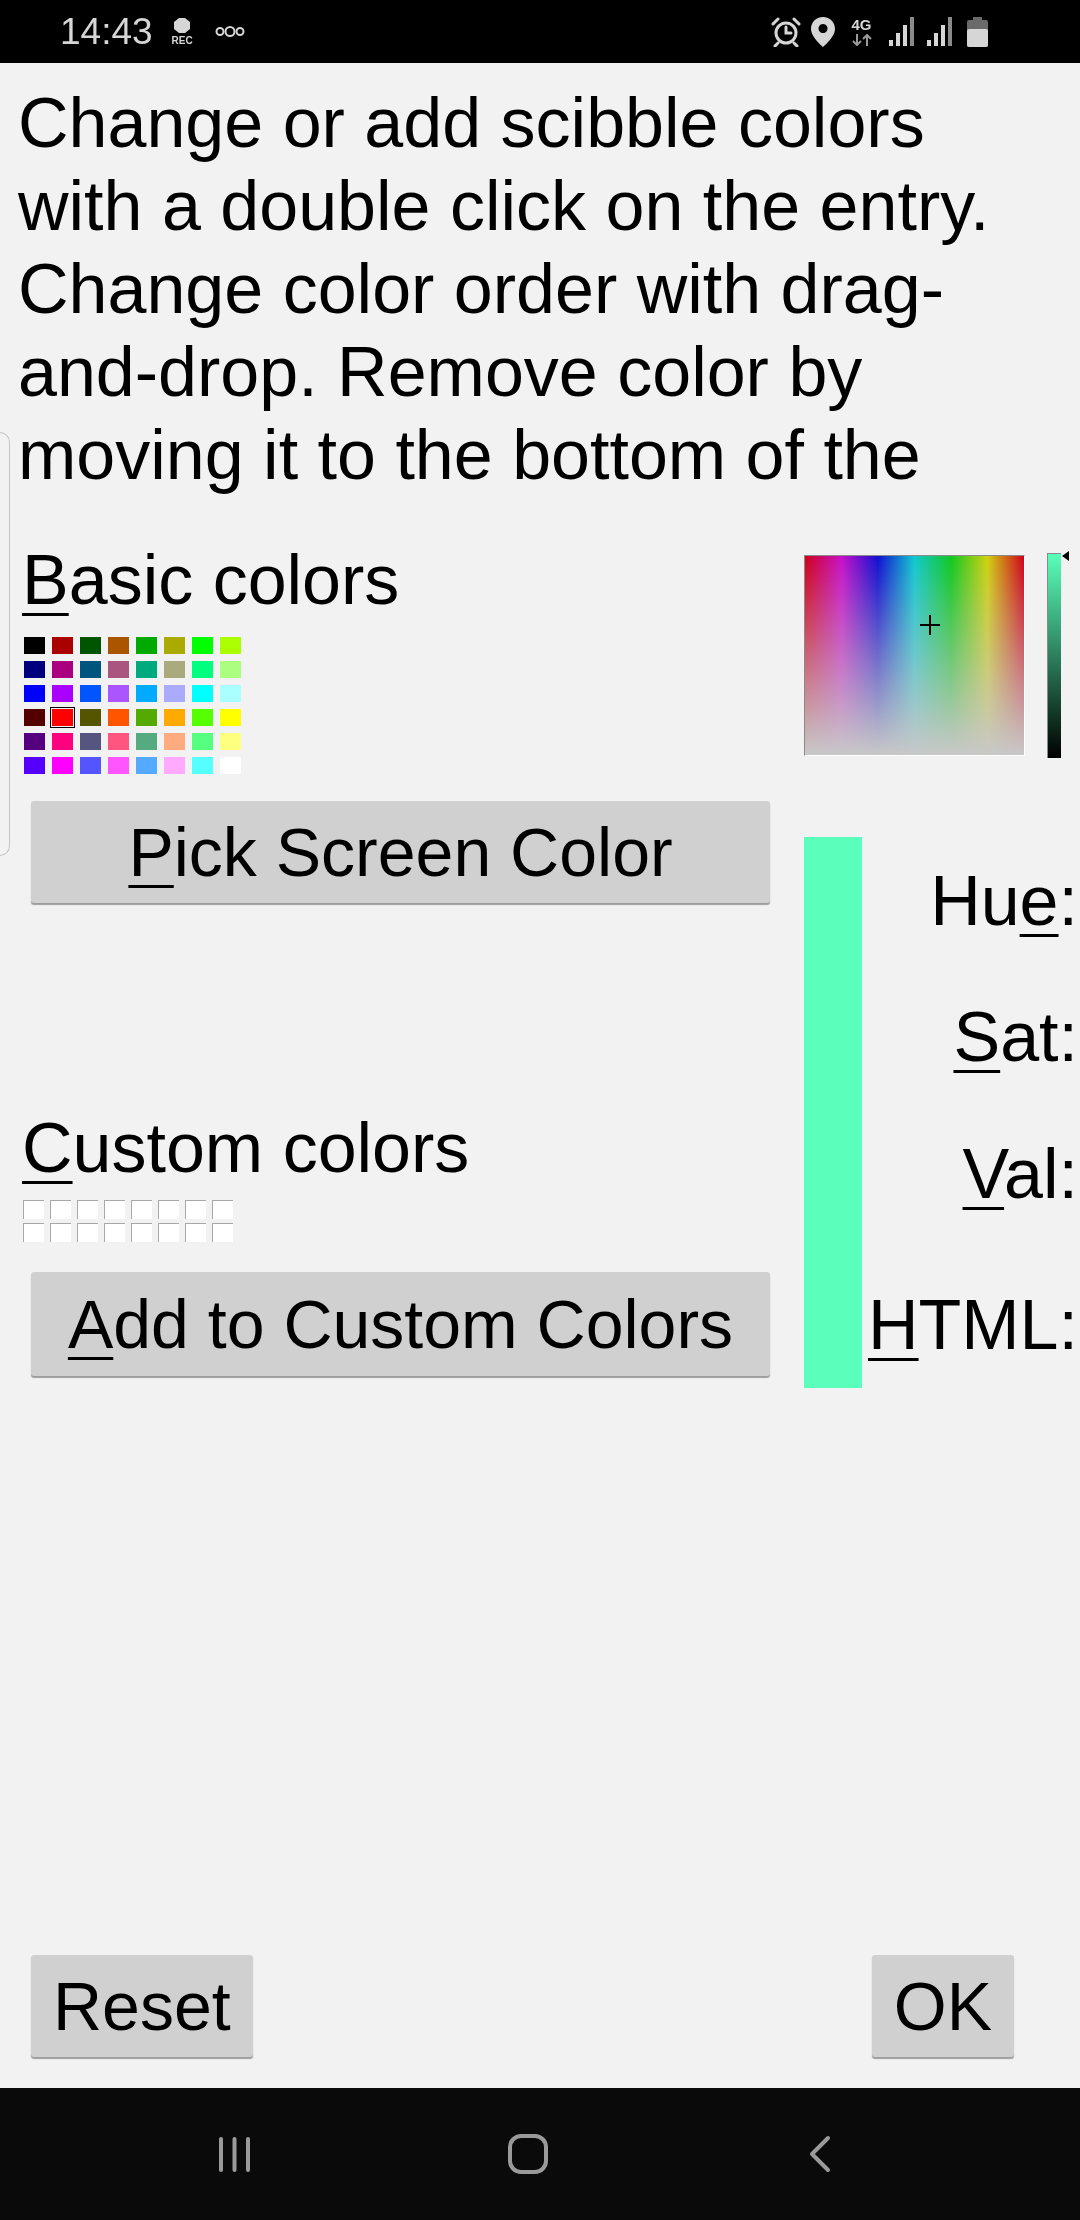 This screenshot has height=2220, width=1080. What do you see at coordinates (106, 31) in the screenshot?
I see `clock-time: 14:43` at bounding box center [106, 31].